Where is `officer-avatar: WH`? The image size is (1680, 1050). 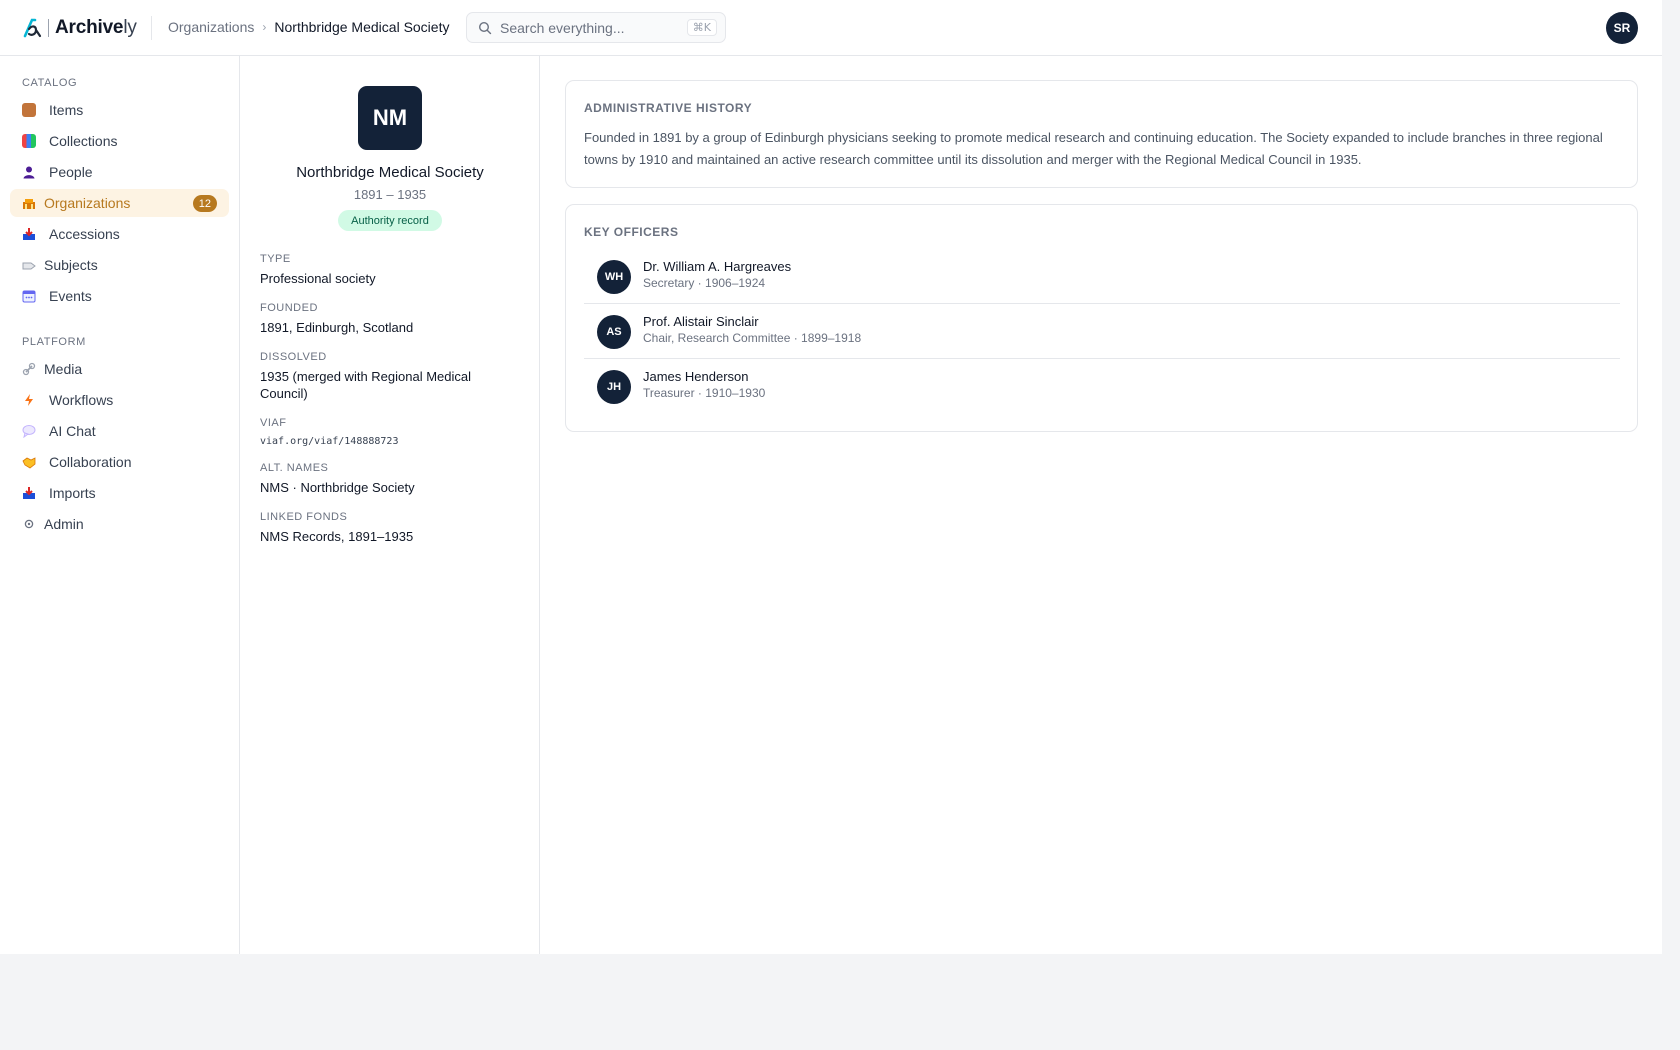 officer-avatar: WH is located at coordinates (614, 277).